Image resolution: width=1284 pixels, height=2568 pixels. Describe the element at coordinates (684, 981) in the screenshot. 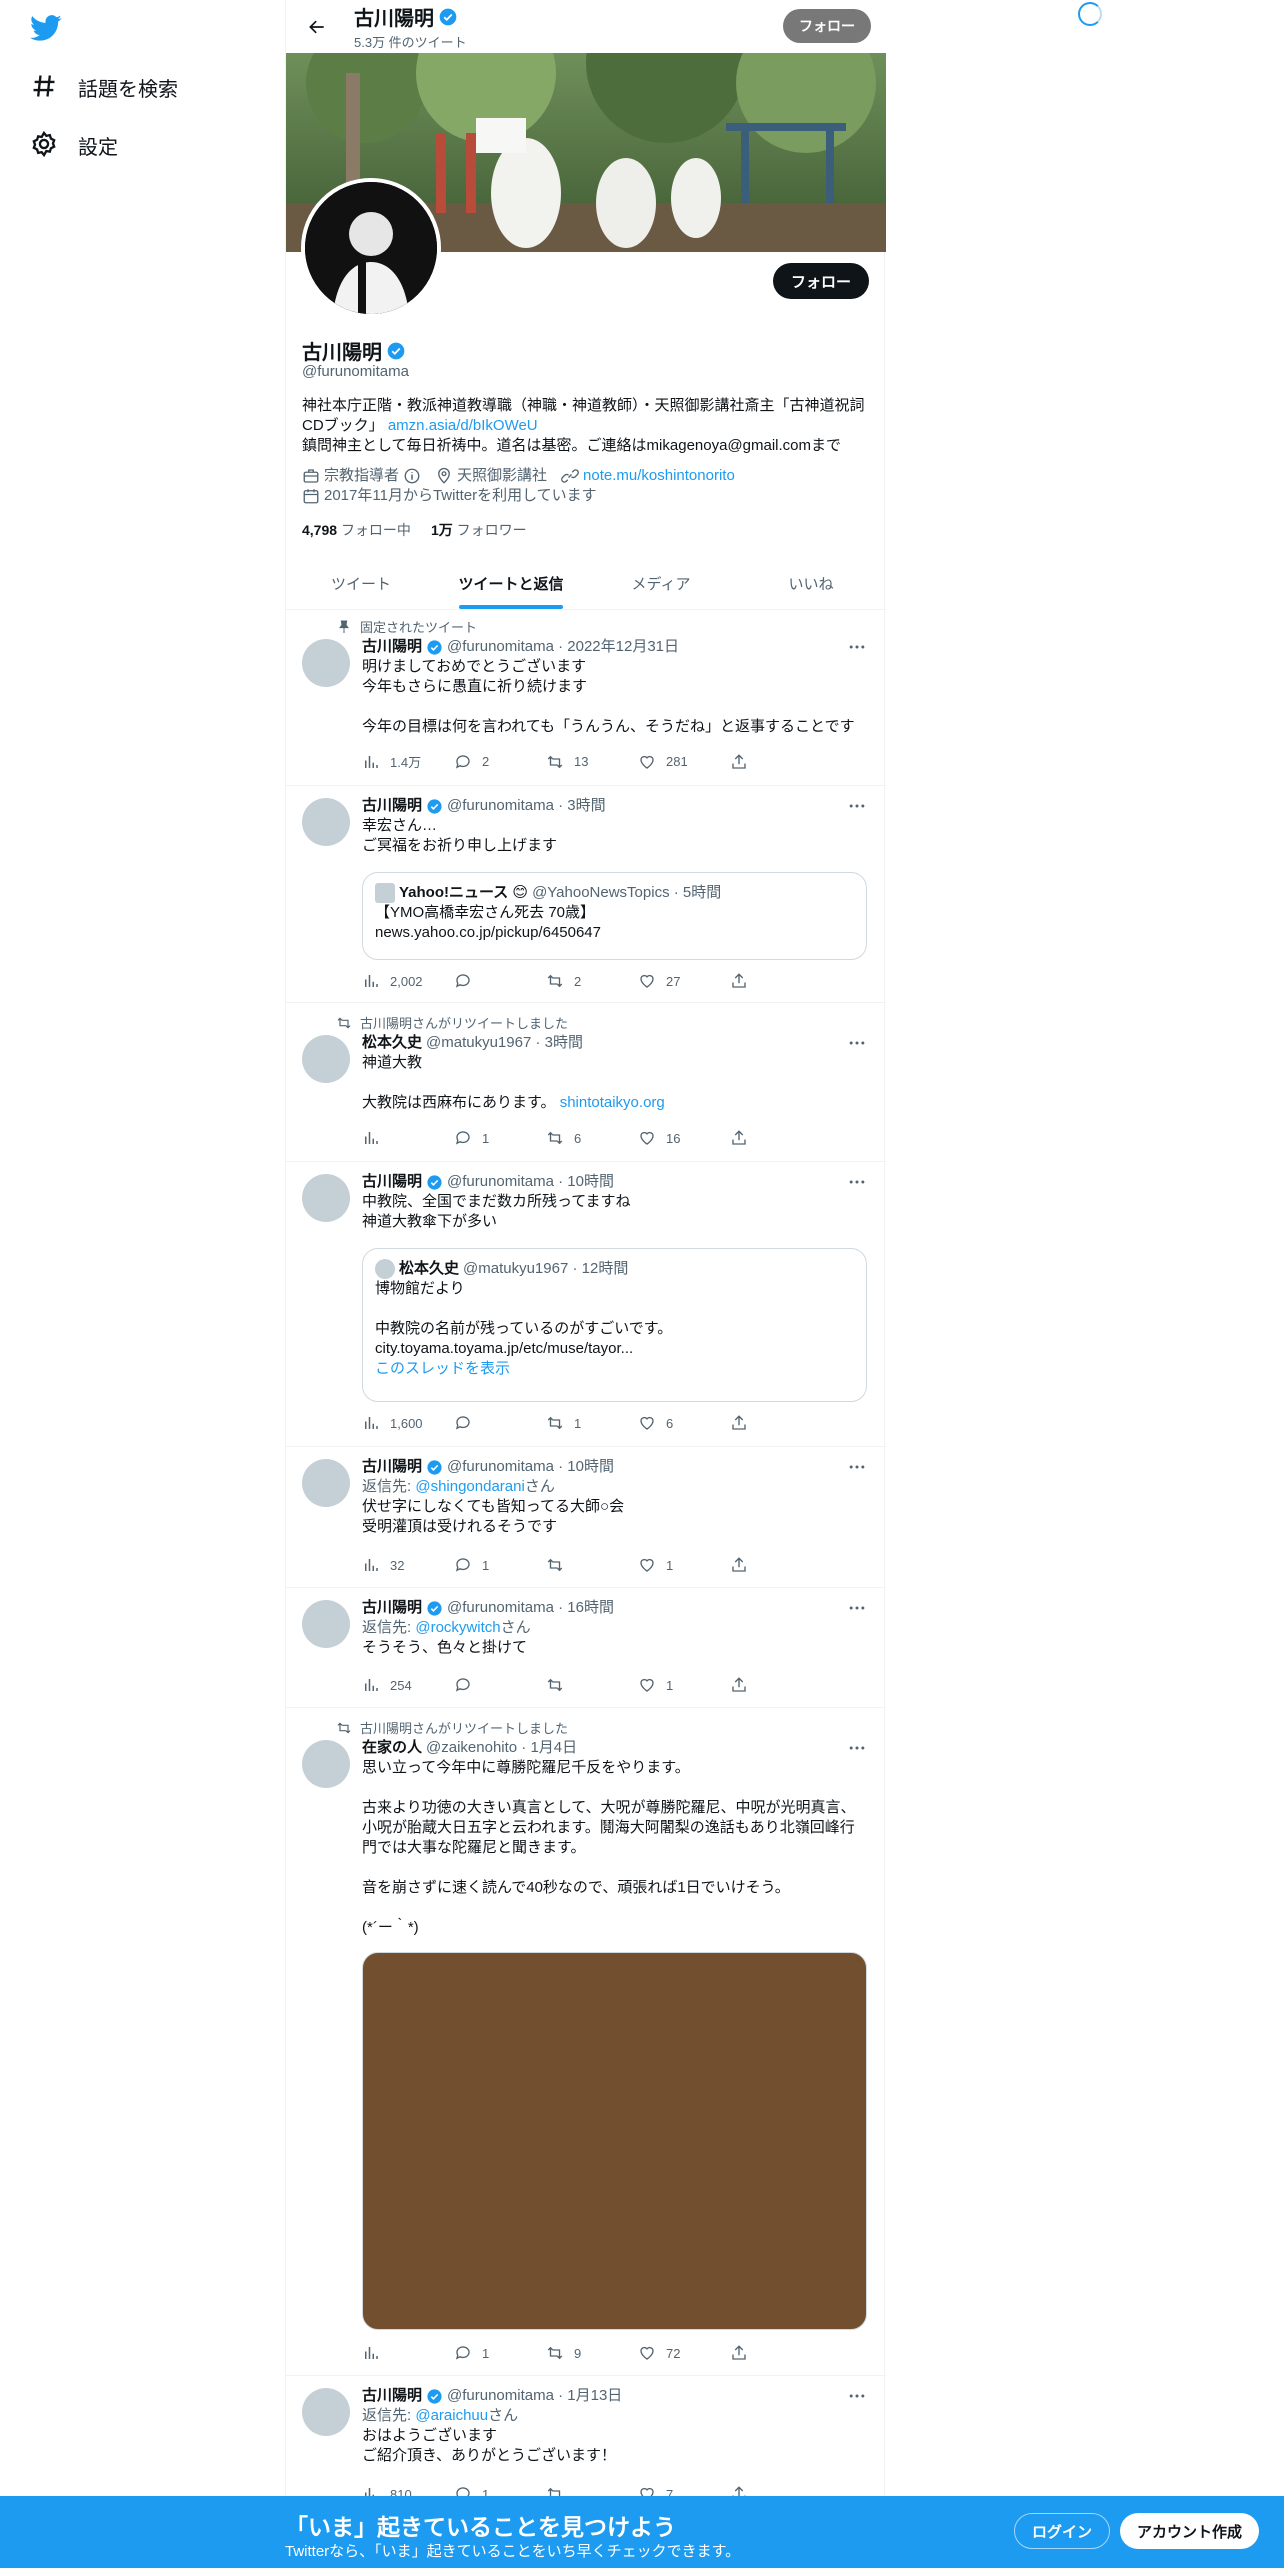

I see `like-action: 27` at that location.